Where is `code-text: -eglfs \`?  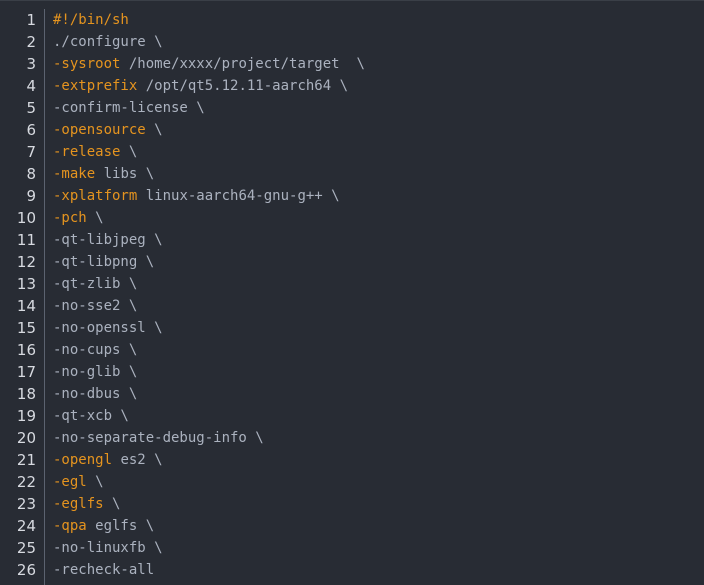 code-text: -eglfs \ is located at coordinates (86, 504).